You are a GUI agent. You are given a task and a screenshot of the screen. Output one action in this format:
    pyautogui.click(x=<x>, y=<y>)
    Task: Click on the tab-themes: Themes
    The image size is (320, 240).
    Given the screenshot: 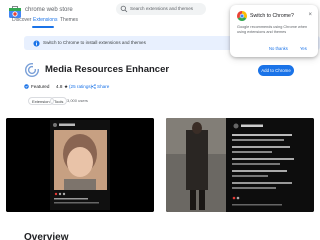 What is the action you would take?
    pyautogui.click(x=69, y=20)
    